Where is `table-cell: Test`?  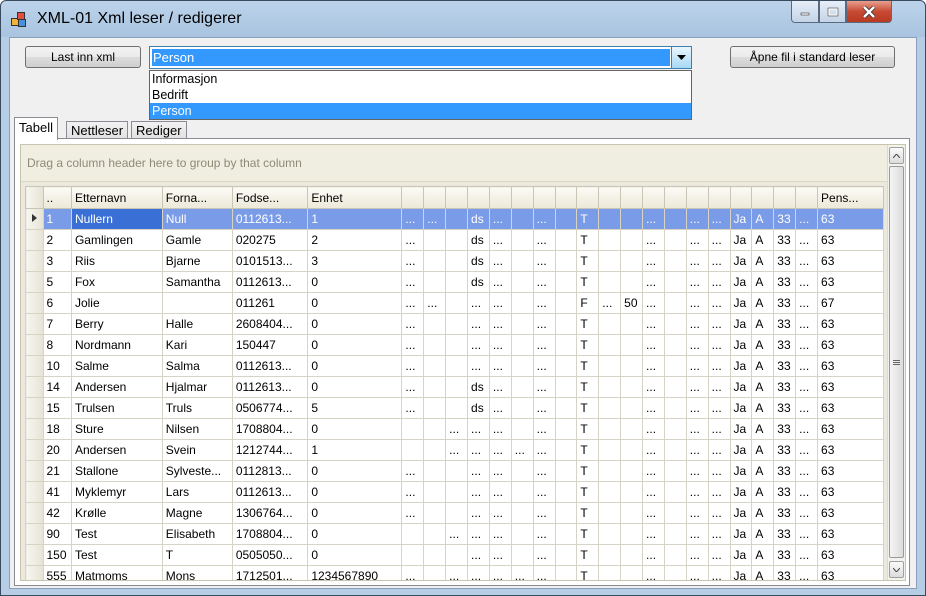
table-cell: Test is located at coordinates (116, 534).